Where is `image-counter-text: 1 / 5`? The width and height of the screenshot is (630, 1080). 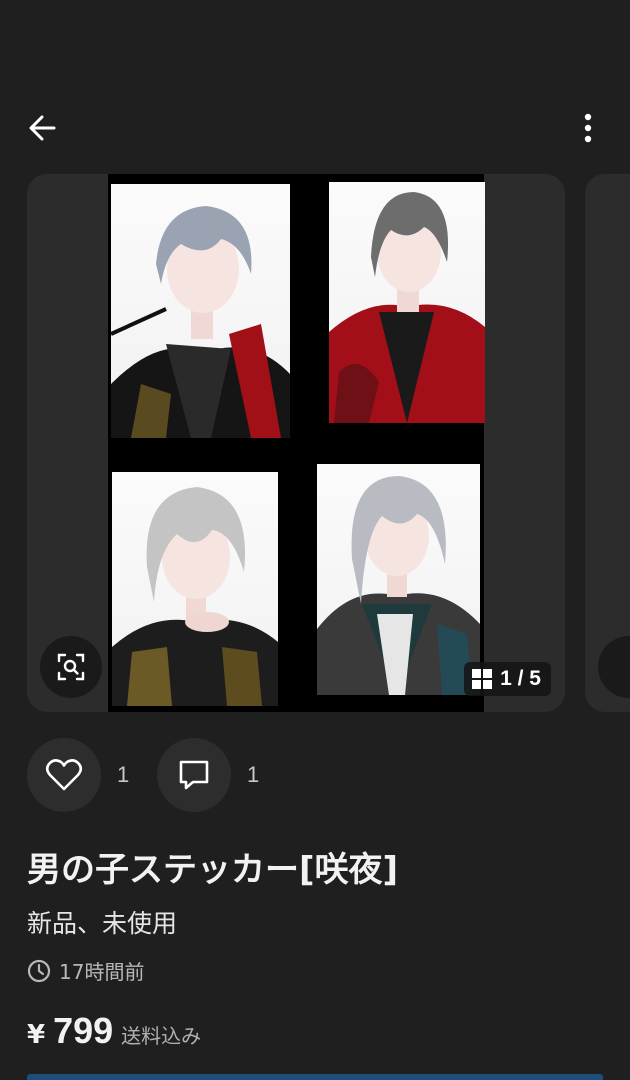 image-counter-text: 1 / 5 is located at coordinates (520, 678).